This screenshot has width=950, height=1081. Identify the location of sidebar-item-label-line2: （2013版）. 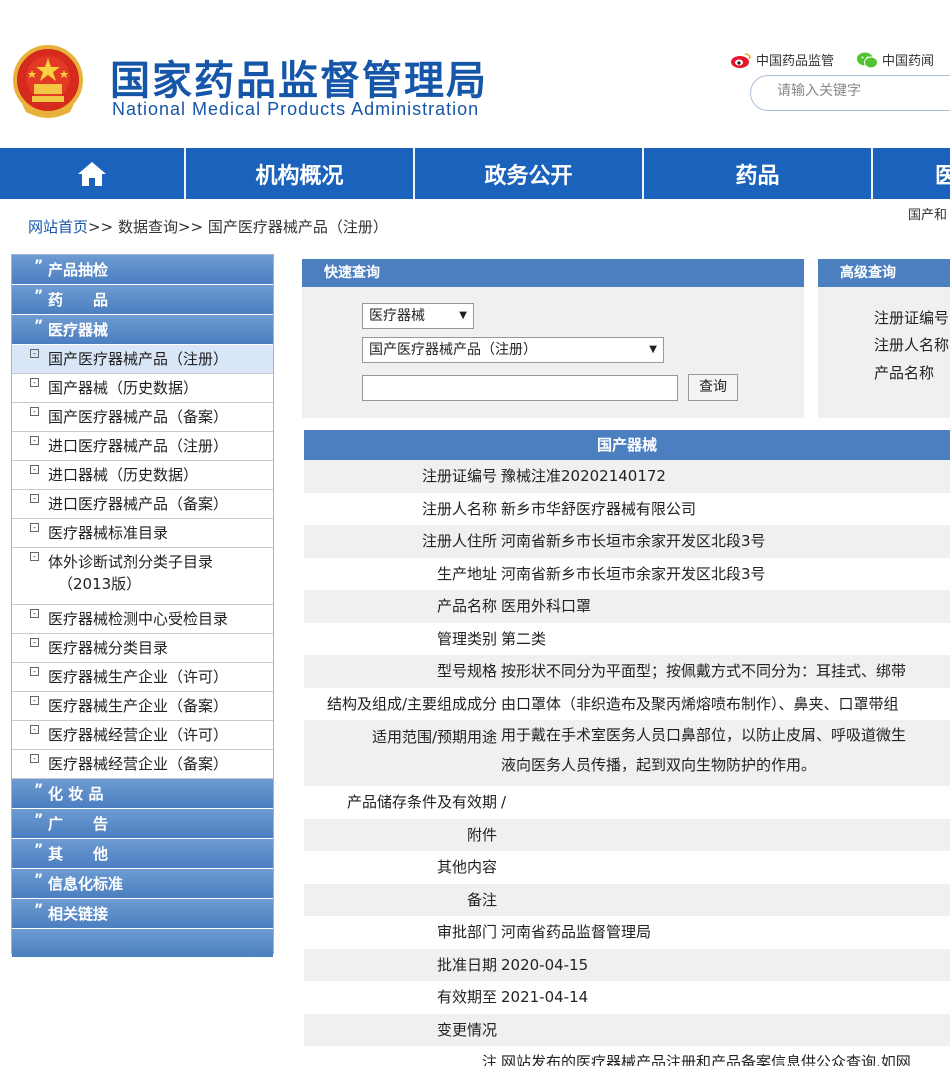
(100, 584).